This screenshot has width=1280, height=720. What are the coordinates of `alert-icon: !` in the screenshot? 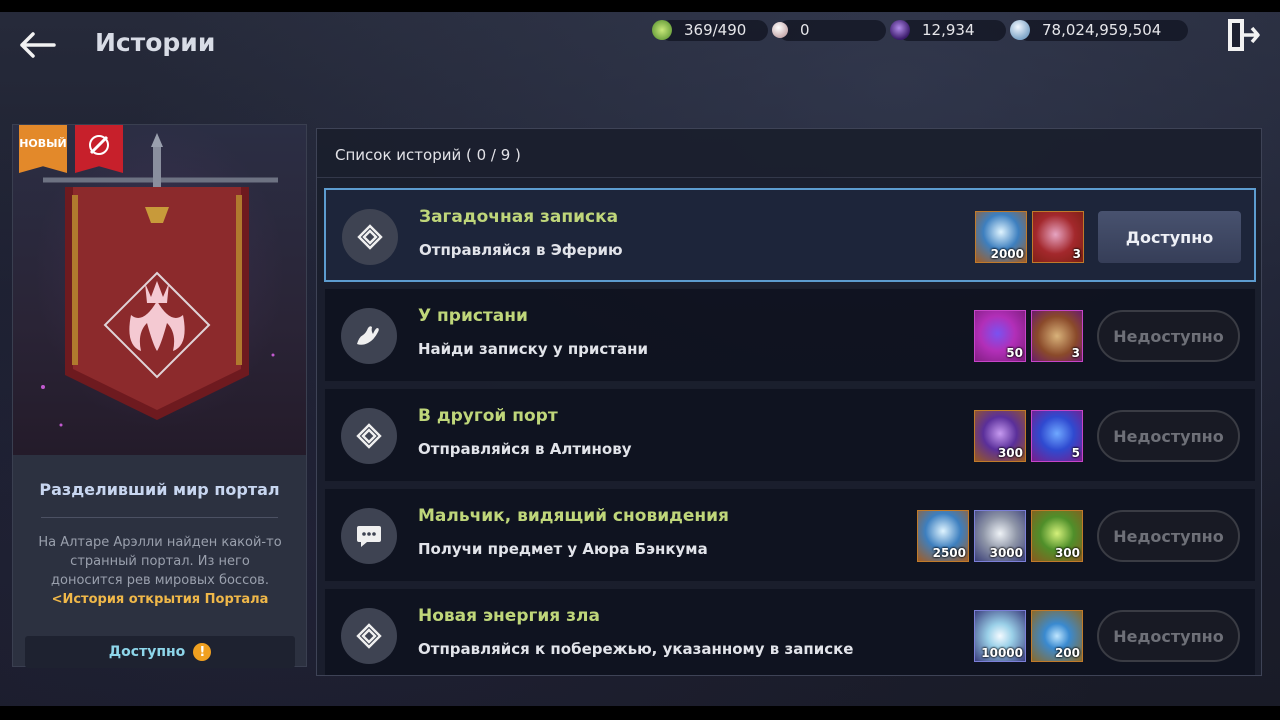 It's located at (202, 652).